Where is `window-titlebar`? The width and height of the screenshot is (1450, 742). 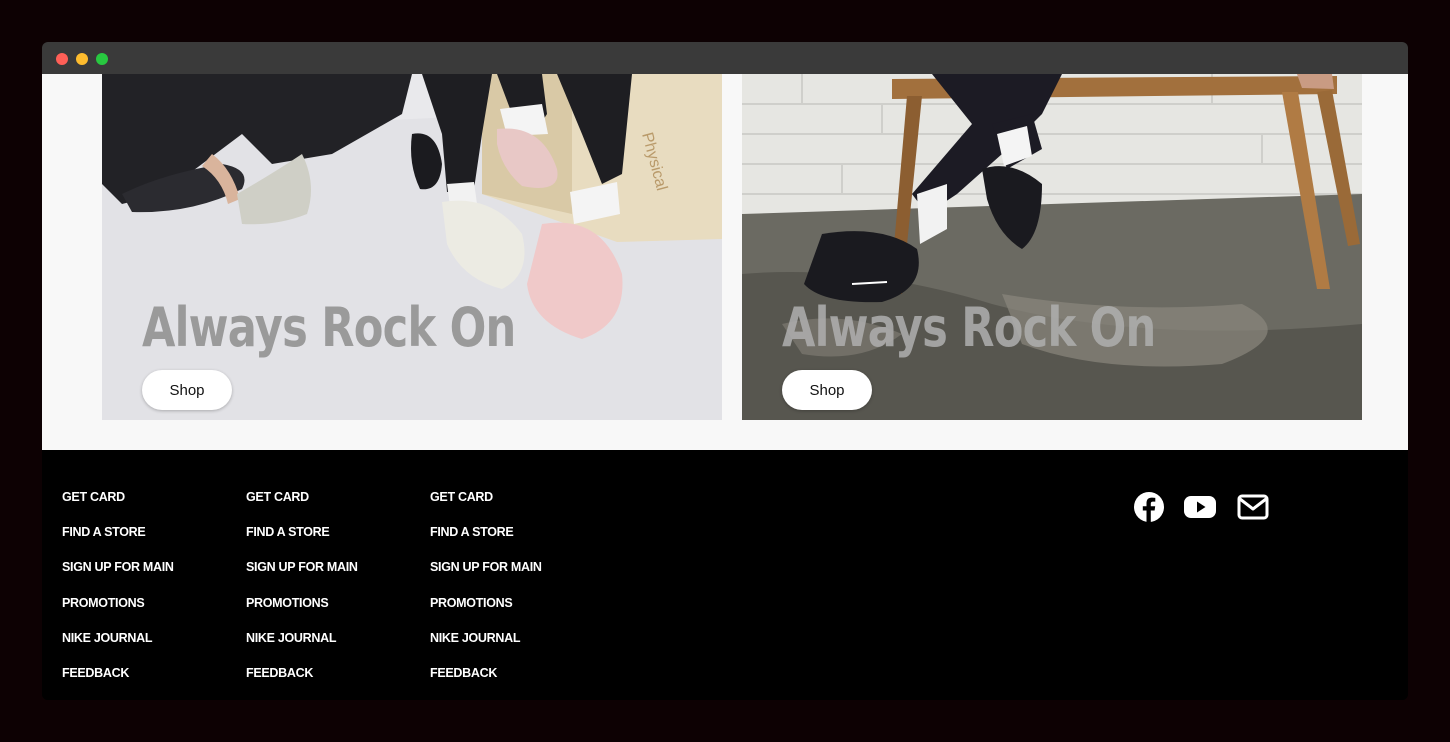
window-titlebar is located at coordinates (725, 58).